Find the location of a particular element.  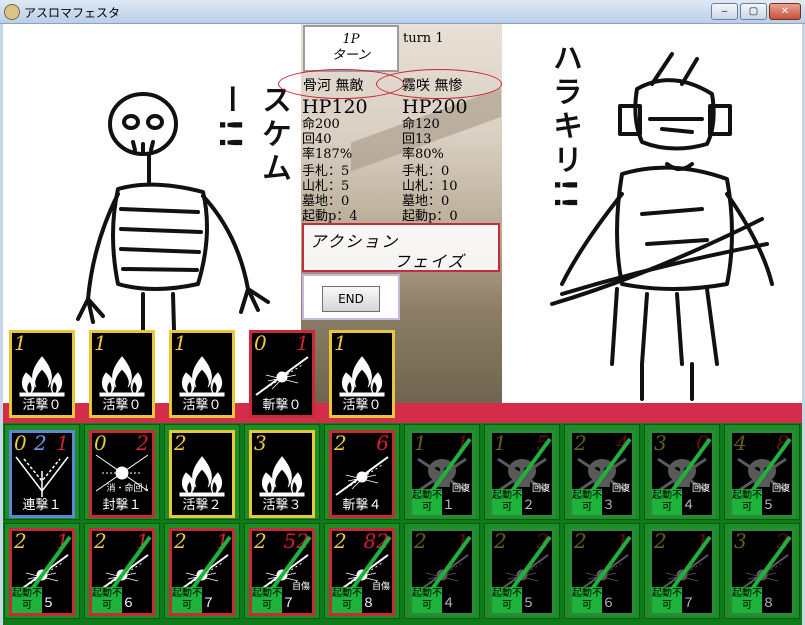

window-title: アスロマフェスタ is located at coordinates (72, 13).